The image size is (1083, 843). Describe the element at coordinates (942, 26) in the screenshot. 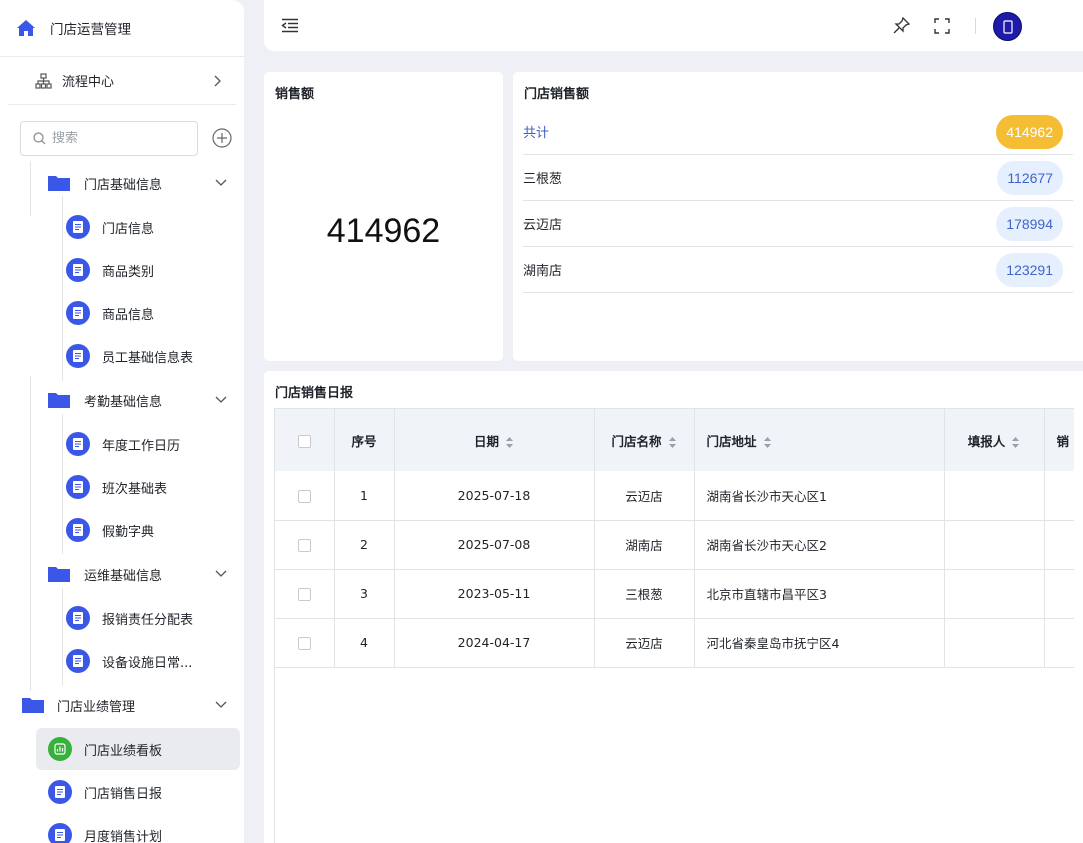

I see `fullscreen-icon` at that location.